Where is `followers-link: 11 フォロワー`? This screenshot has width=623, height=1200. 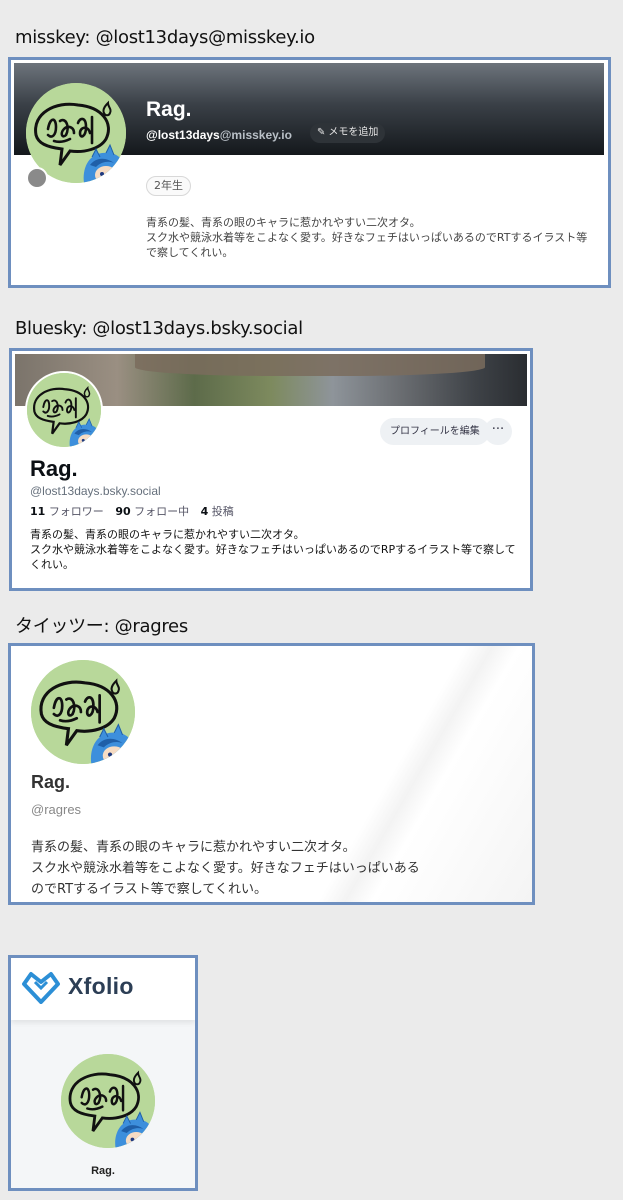
followers-link: 11 フォロワー is located at coordinates (67, 511).